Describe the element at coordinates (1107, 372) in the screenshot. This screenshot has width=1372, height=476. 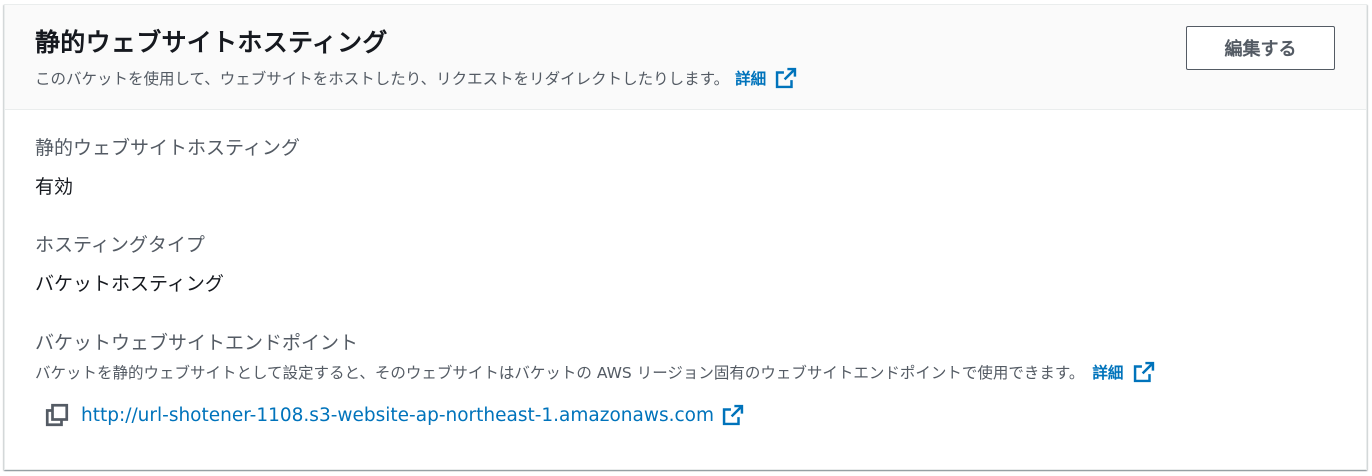
I see `endpoint-learn-more-link: 詳細` at that location.